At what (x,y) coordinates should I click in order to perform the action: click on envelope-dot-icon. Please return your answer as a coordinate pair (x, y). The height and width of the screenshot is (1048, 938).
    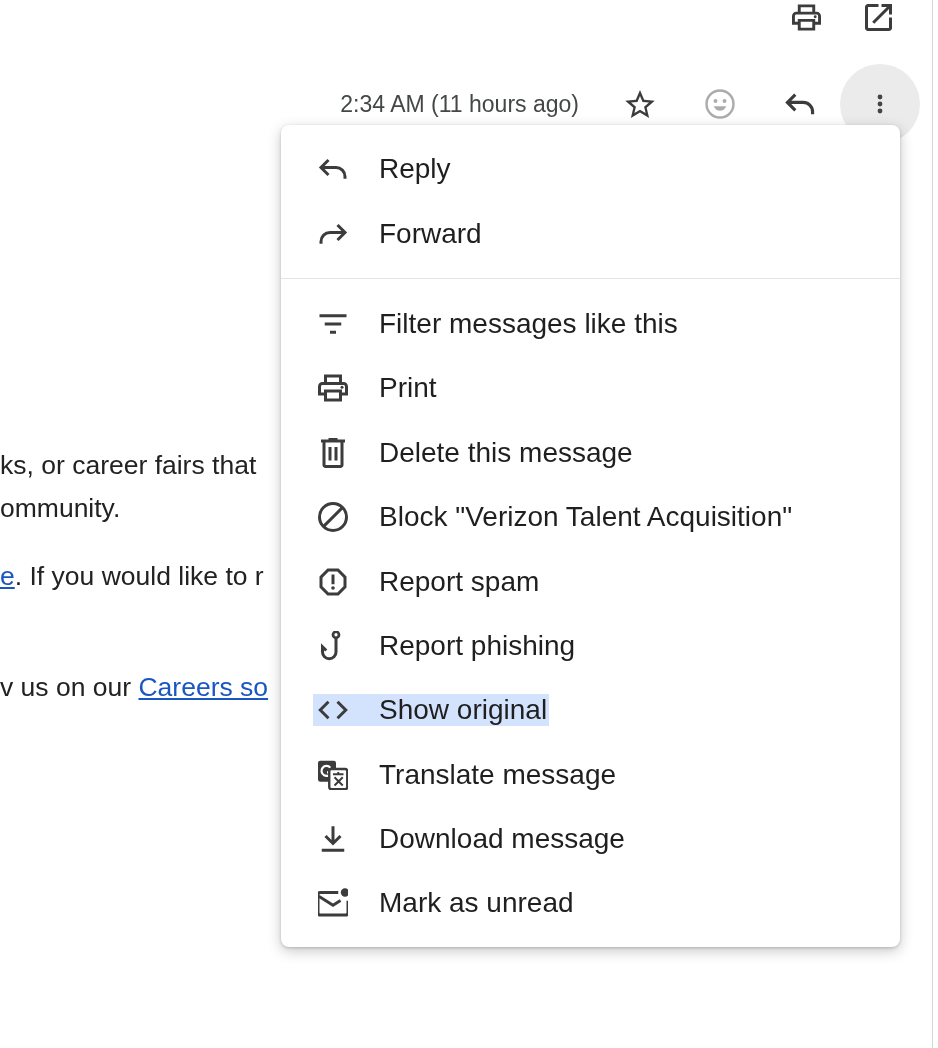
    Looking at the image, I should click on (333, 903).